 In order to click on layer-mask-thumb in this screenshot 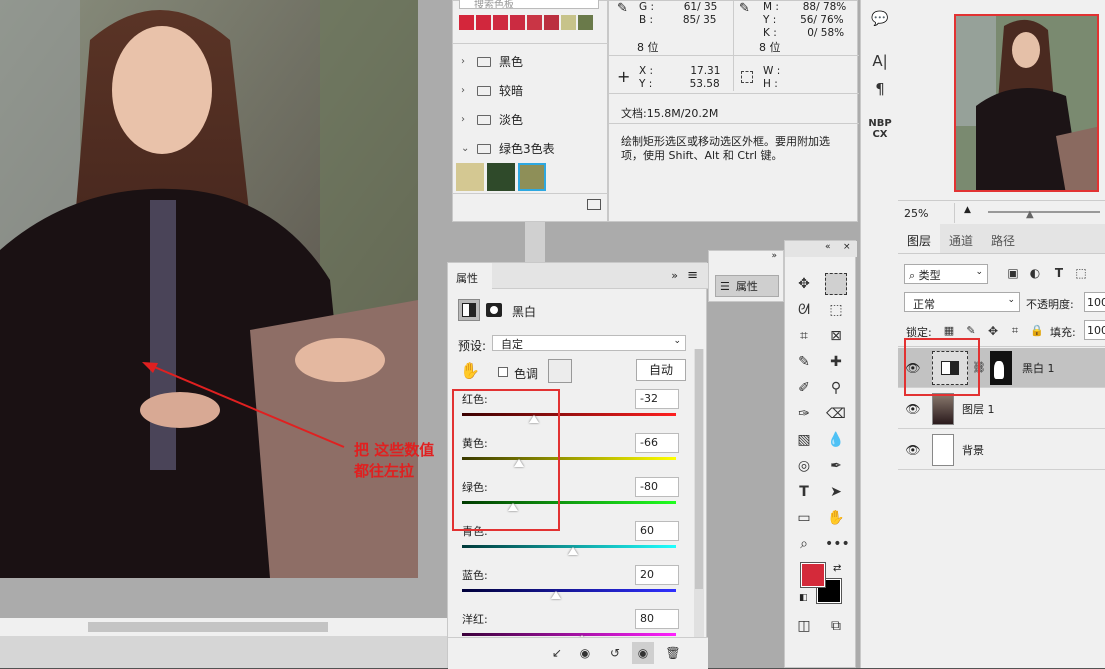, I will do `click(1000, 367)`.